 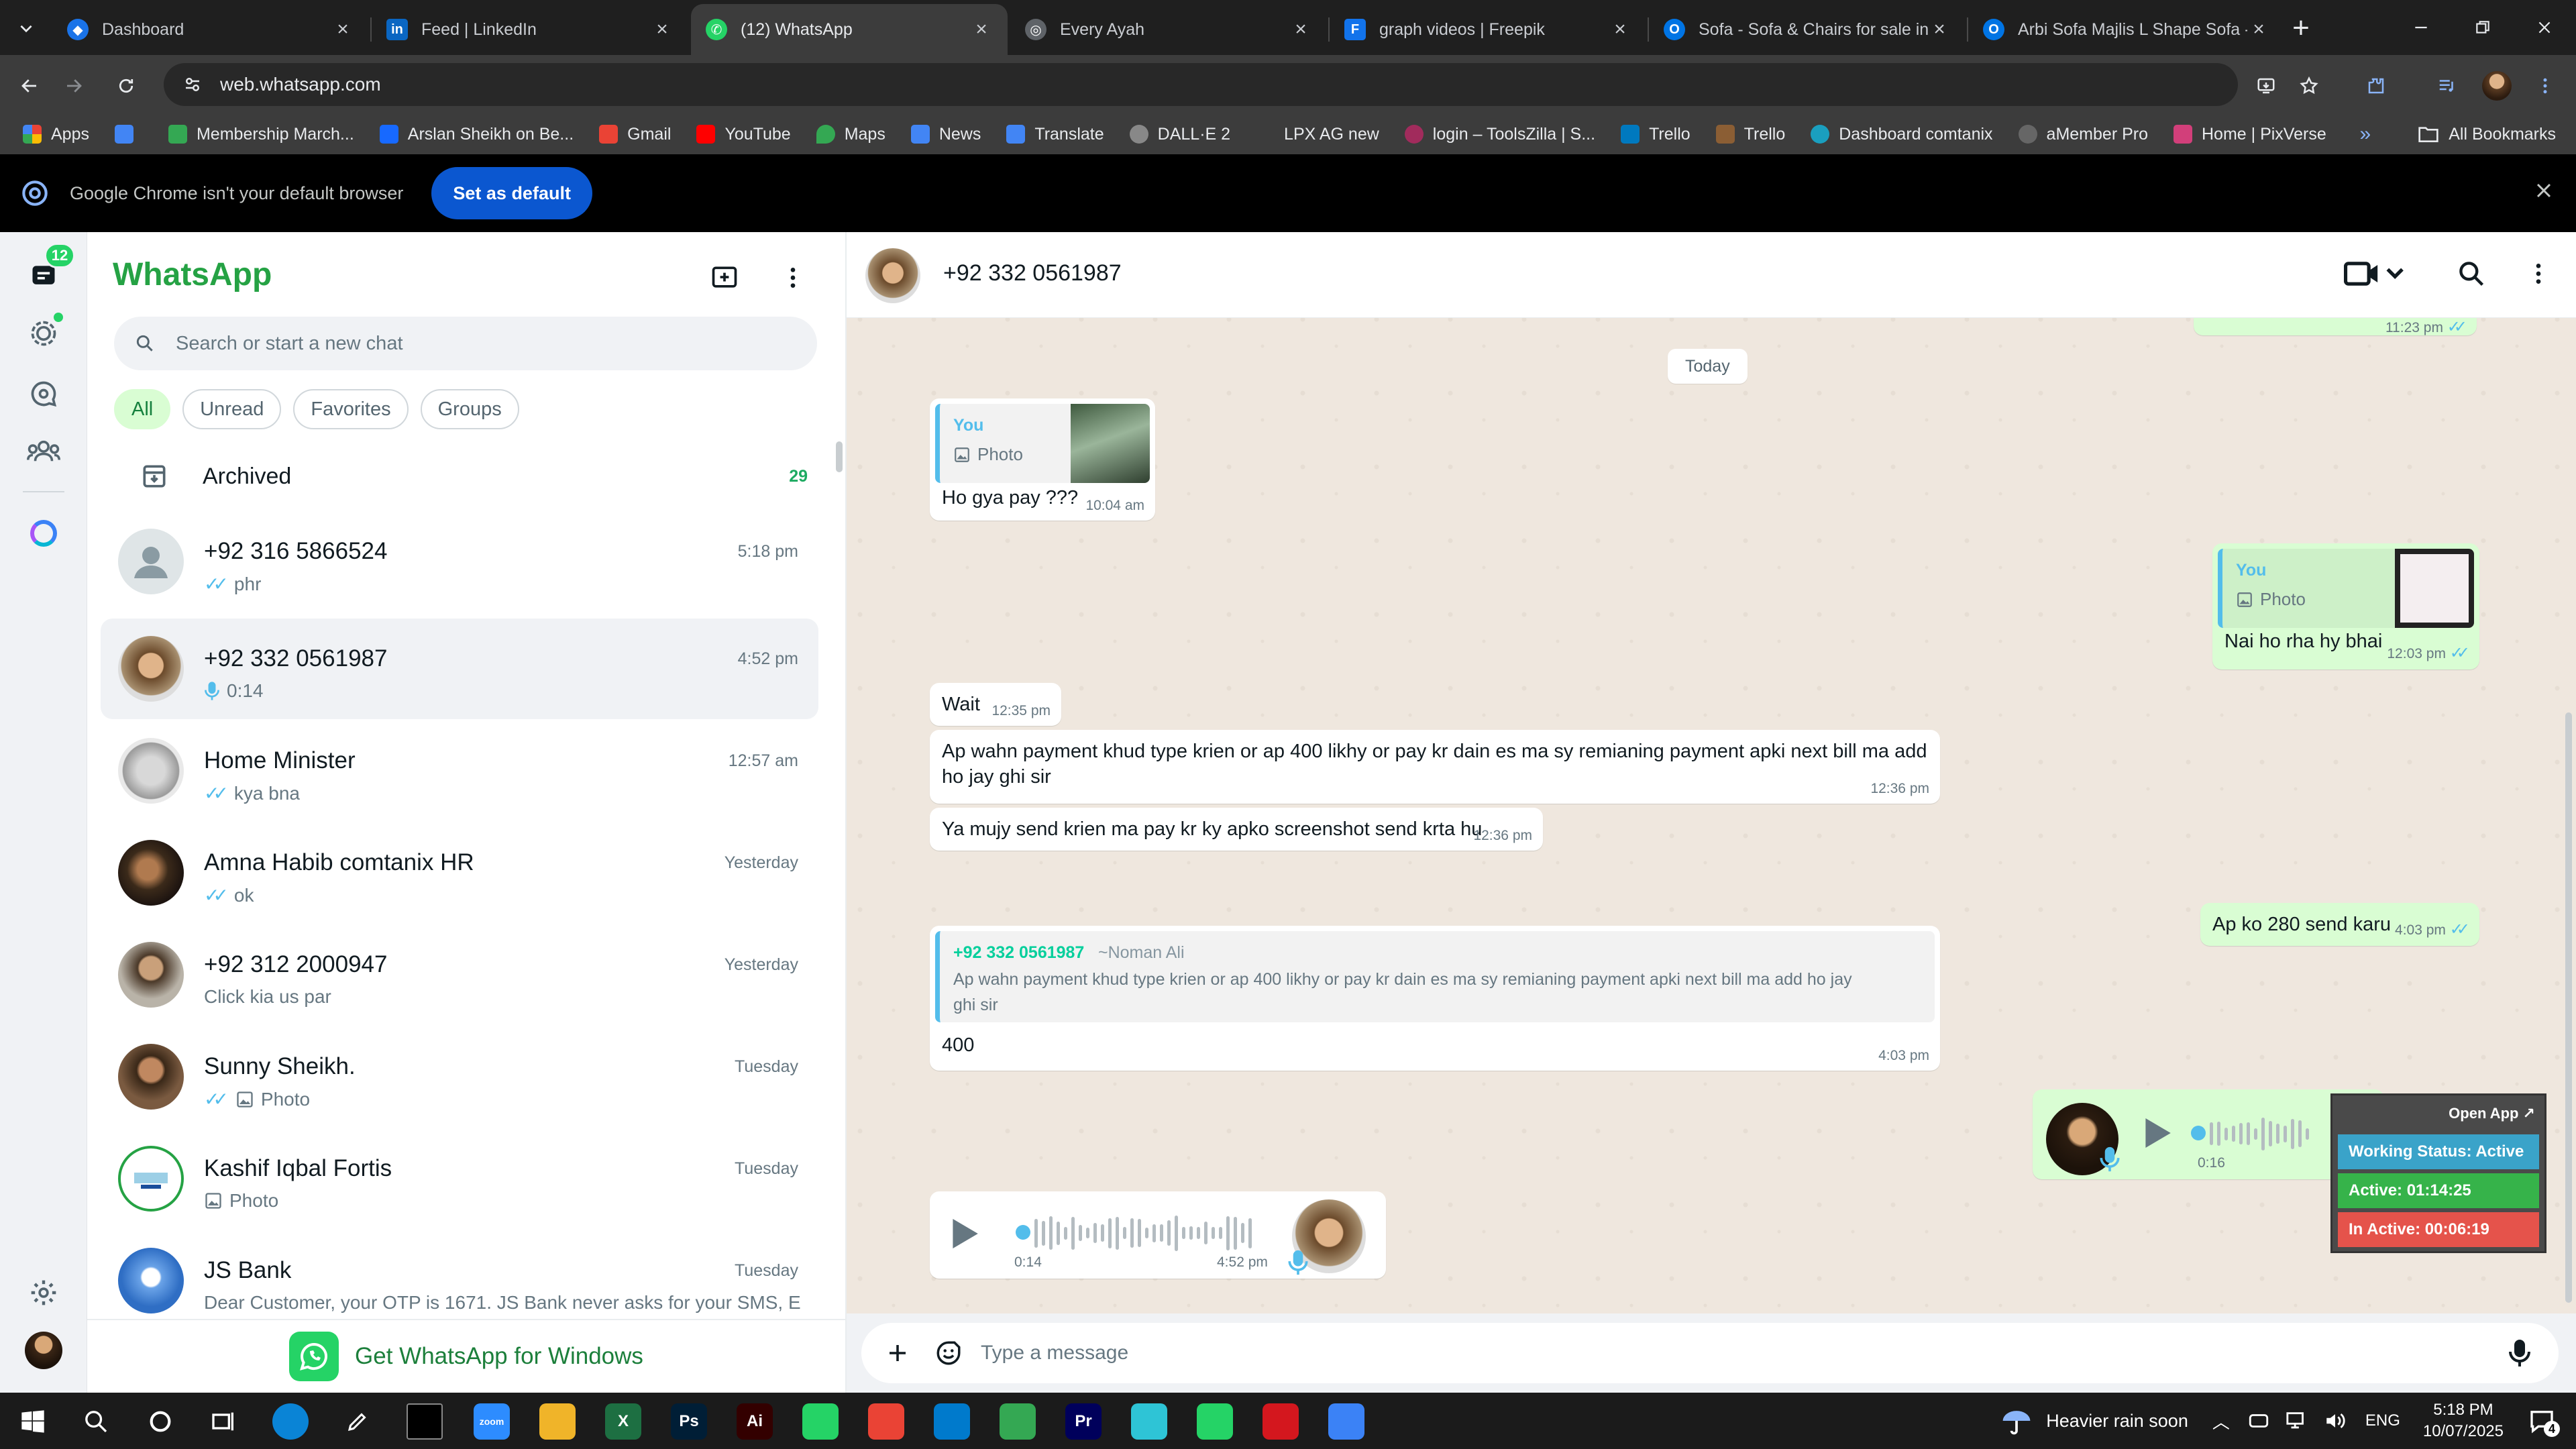 What do you see at coordinates (2421, 27) in the screenshot?
I see `minimize-button` at bounding box center [2421, 27].